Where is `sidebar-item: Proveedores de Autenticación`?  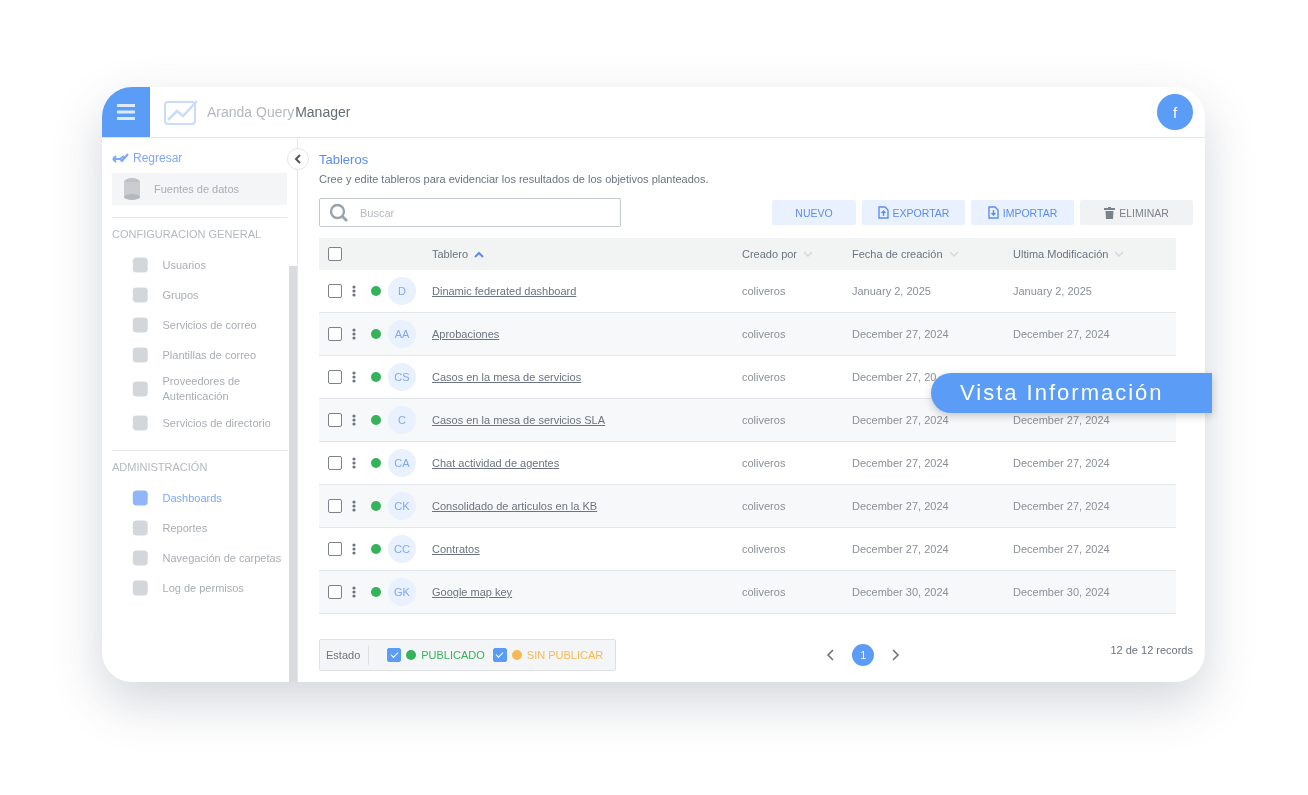 sidebar-item: Proveedores de Autenticación is located at coordinates (197, 389).